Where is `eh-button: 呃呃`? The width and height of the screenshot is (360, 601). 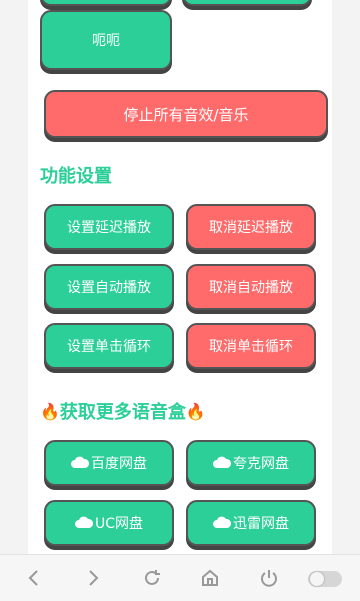 eh-button: 呃呃 is located at coordinates (106, 40).